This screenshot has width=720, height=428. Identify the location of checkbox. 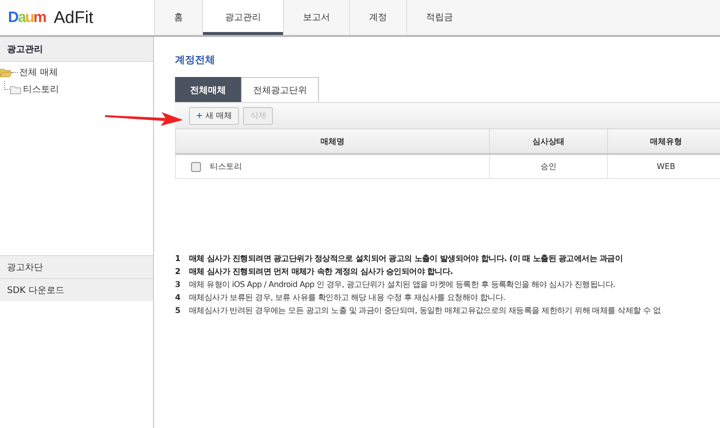
(196, 167).